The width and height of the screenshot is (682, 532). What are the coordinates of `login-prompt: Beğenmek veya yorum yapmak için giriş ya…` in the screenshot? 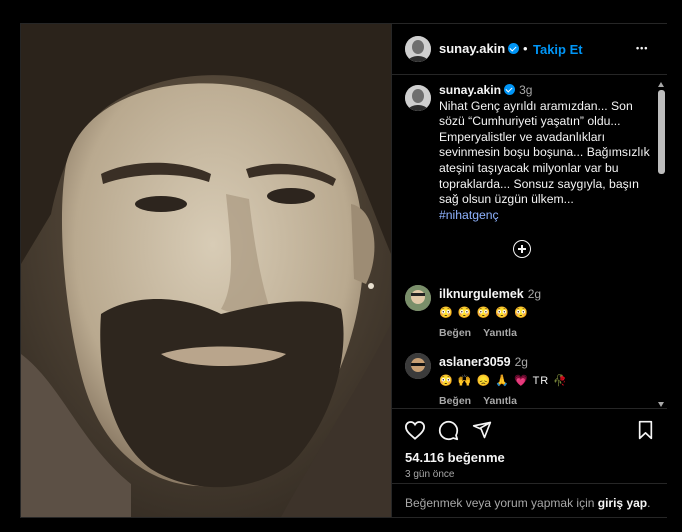 It's located at (529, 501).